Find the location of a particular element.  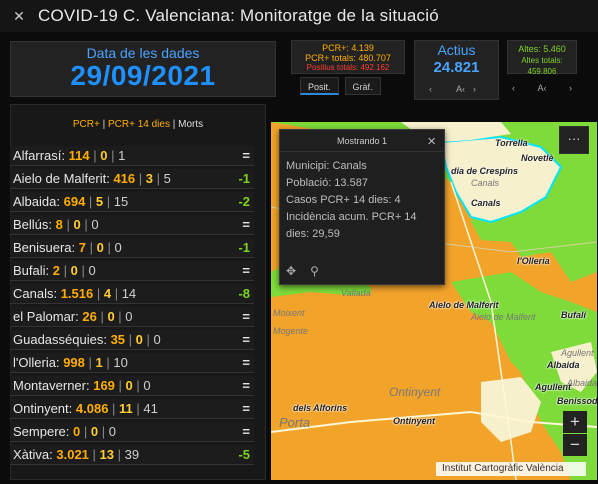

tab-bar: Posit. Gràf. is located at coordinates (340, 86).